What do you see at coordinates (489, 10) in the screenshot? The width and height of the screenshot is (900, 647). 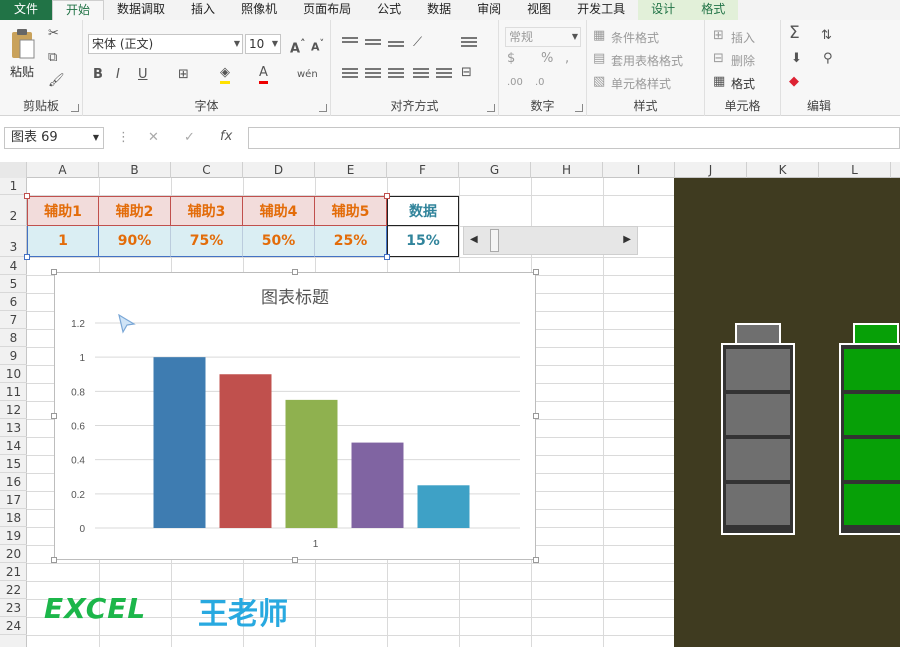 I see `tab-review: 审阅` at bounding box center [489, 10].